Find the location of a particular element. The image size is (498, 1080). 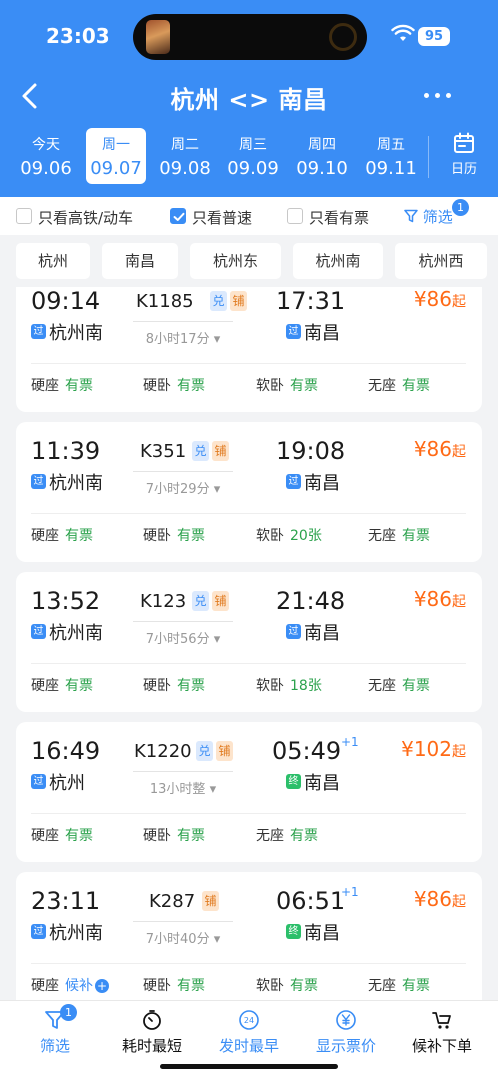

wifi-icon is located at coordinates (403, 32).